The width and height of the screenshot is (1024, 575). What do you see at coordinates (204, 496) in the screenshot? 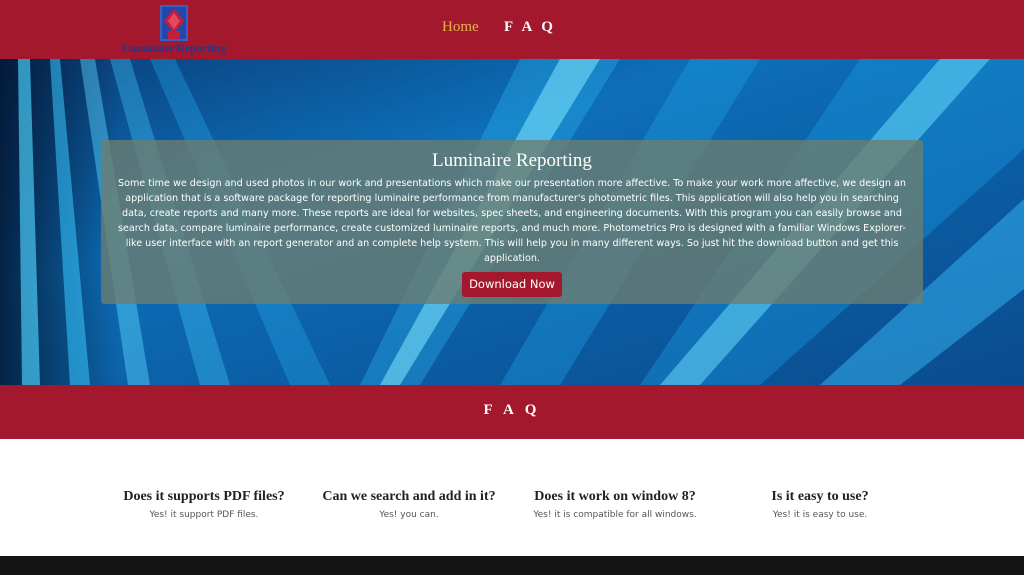
I see `faq-question: Does it supports PDF files?` at bounding box center [204, 496].